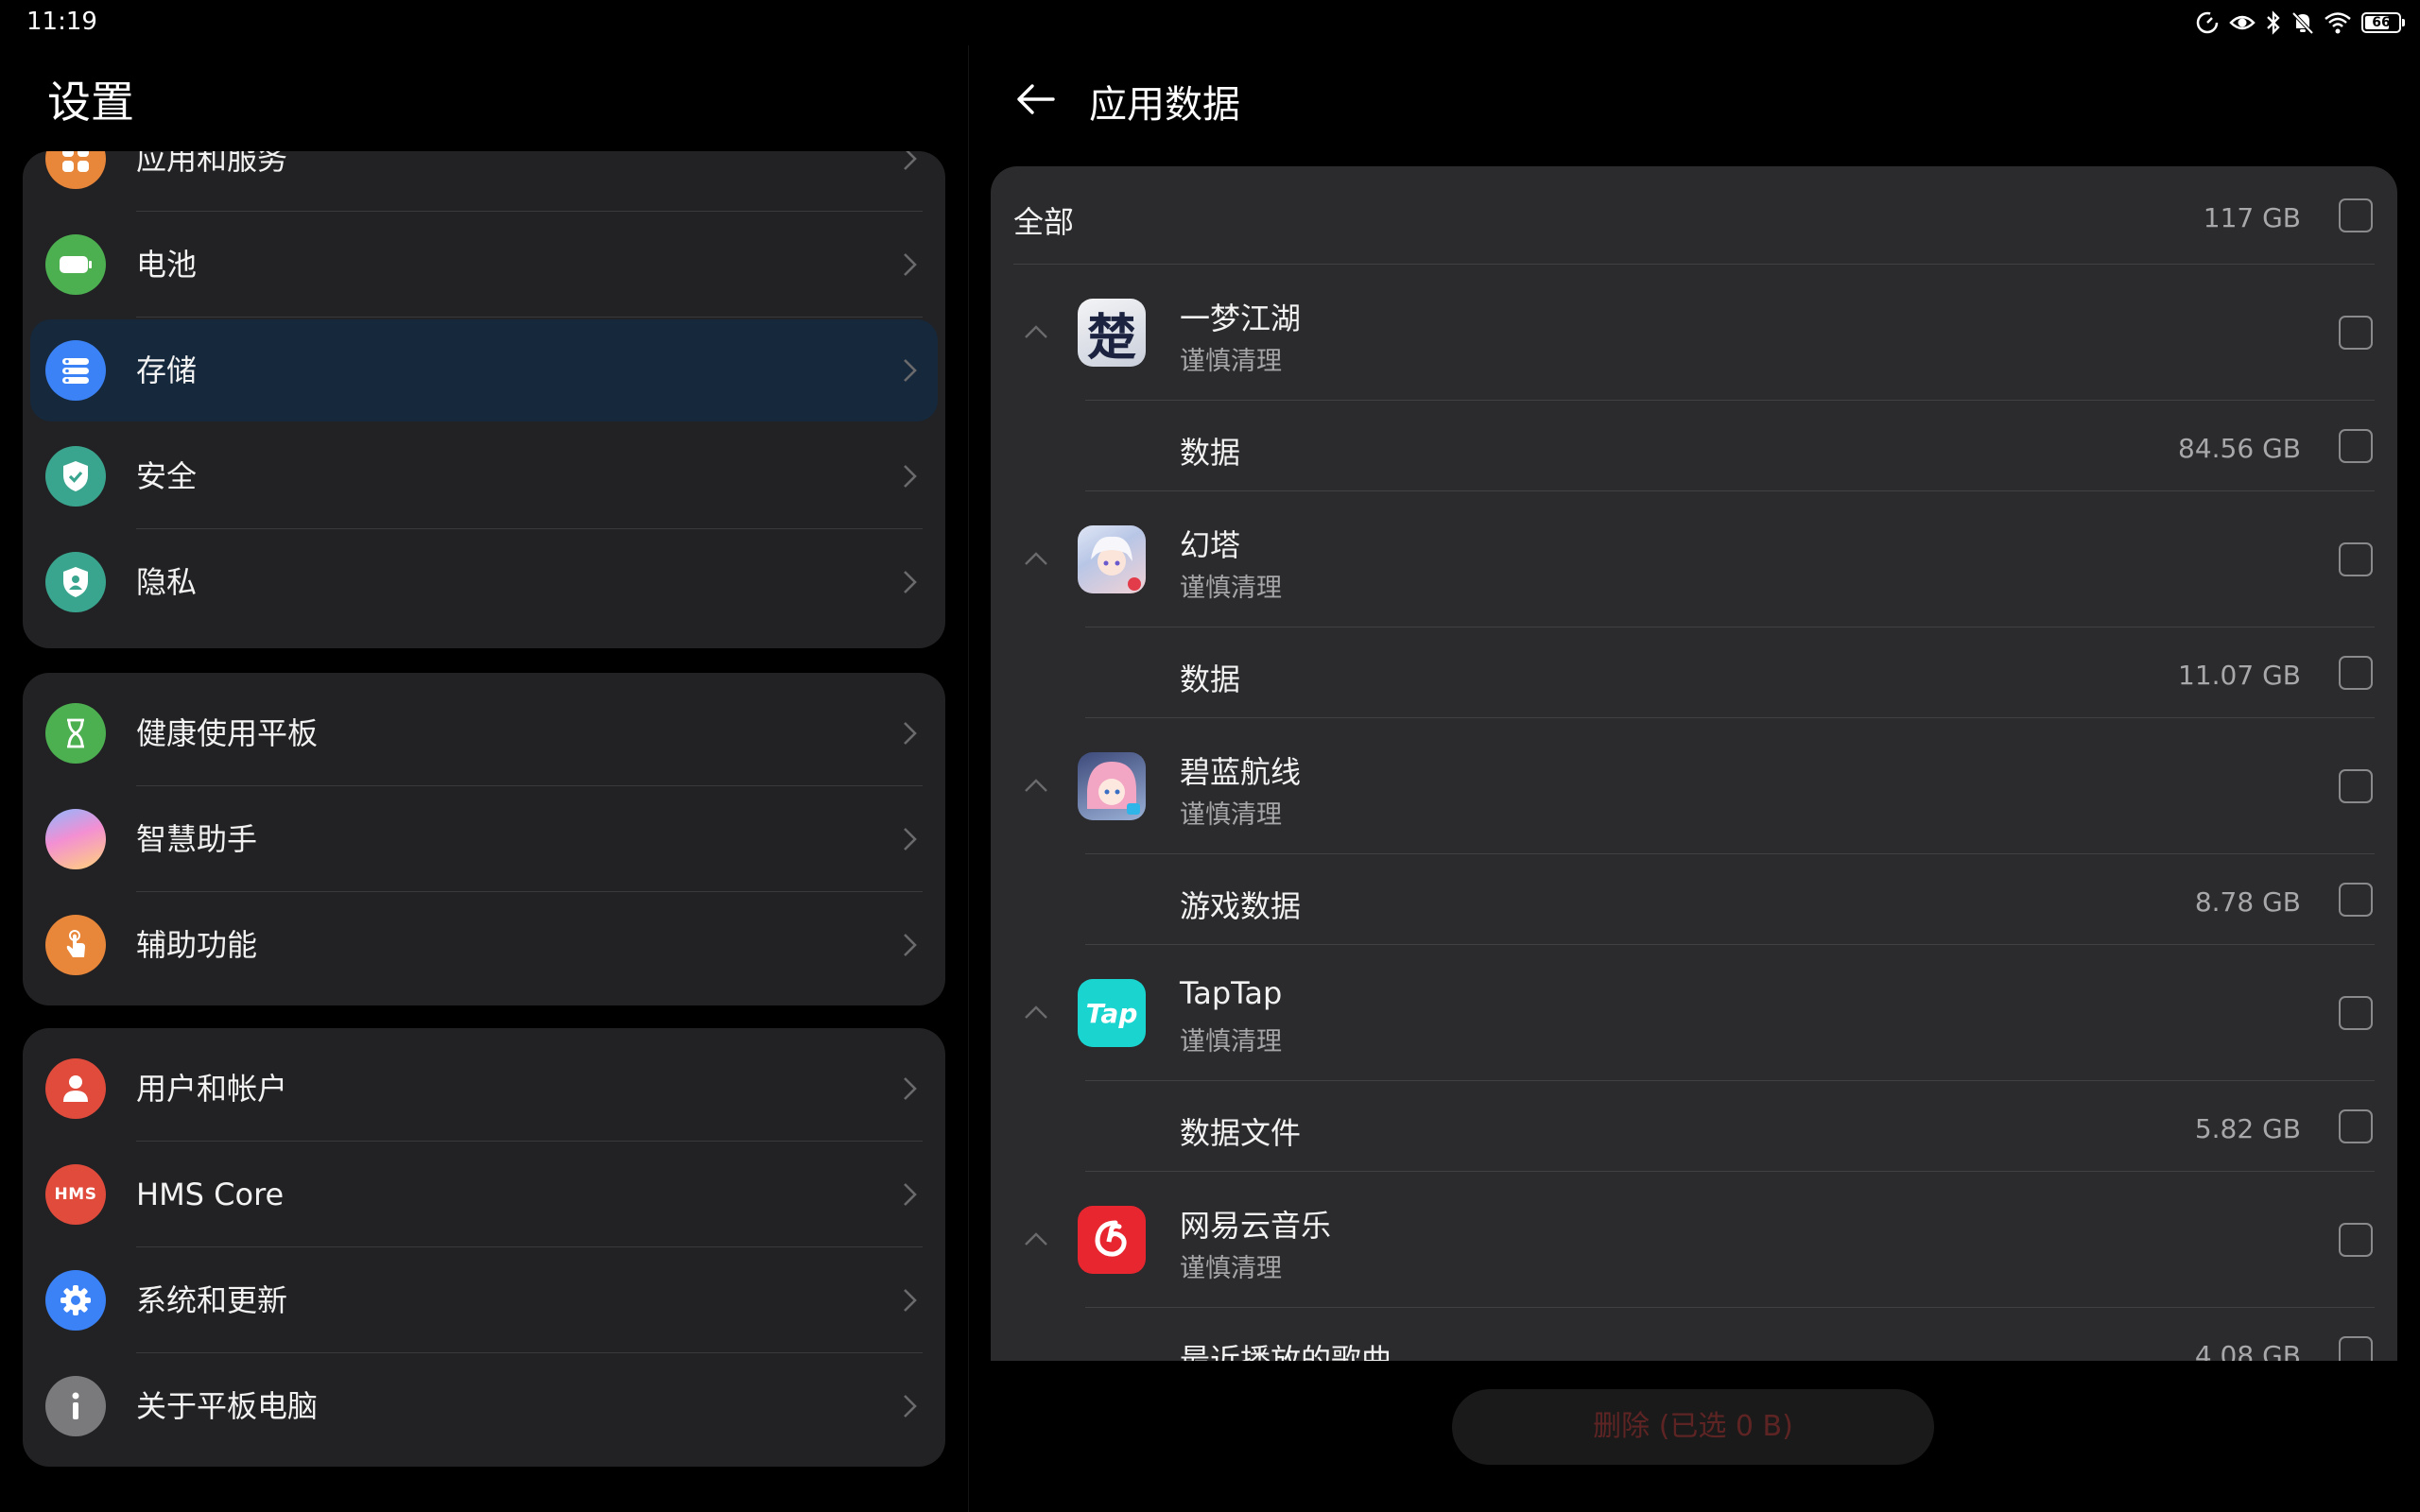 This screenshot has width=2420, height=1512. I want to click on back-arrow-icon, so click(1035, 99).